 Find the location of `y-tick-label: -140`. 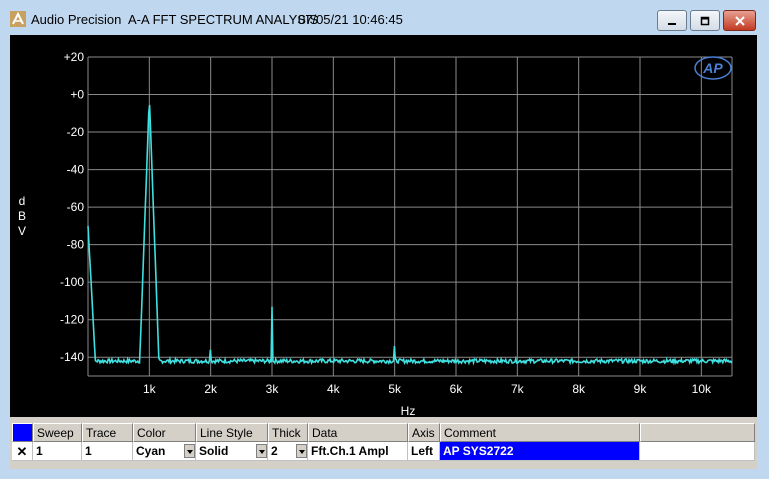

y-tick-label: -140 is located at coordinates (72, 357).